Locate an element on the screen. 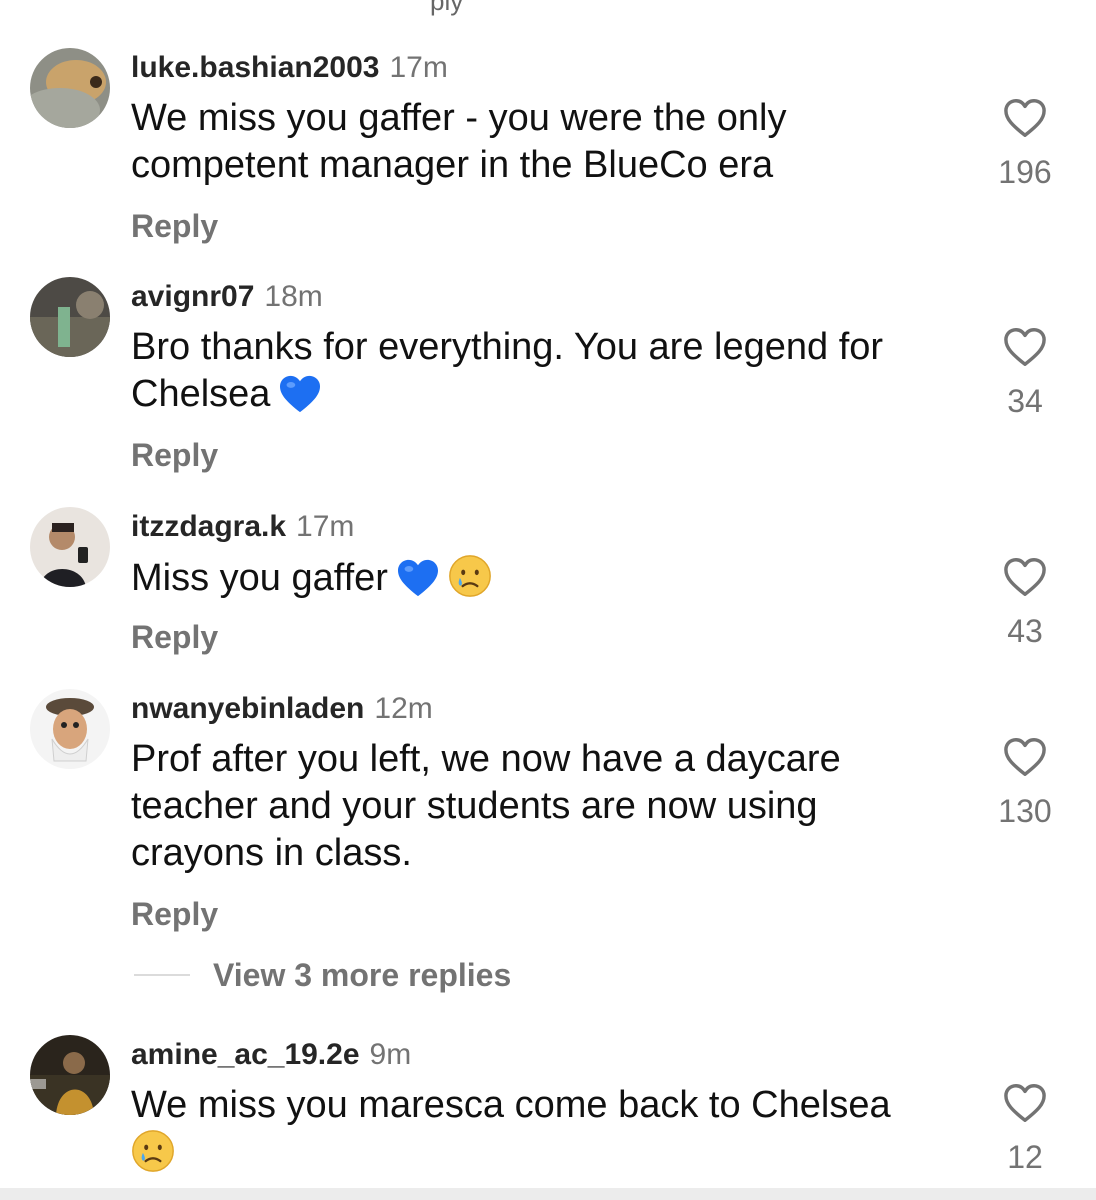  like-count: 196 is located at coordinates (1025, 172).